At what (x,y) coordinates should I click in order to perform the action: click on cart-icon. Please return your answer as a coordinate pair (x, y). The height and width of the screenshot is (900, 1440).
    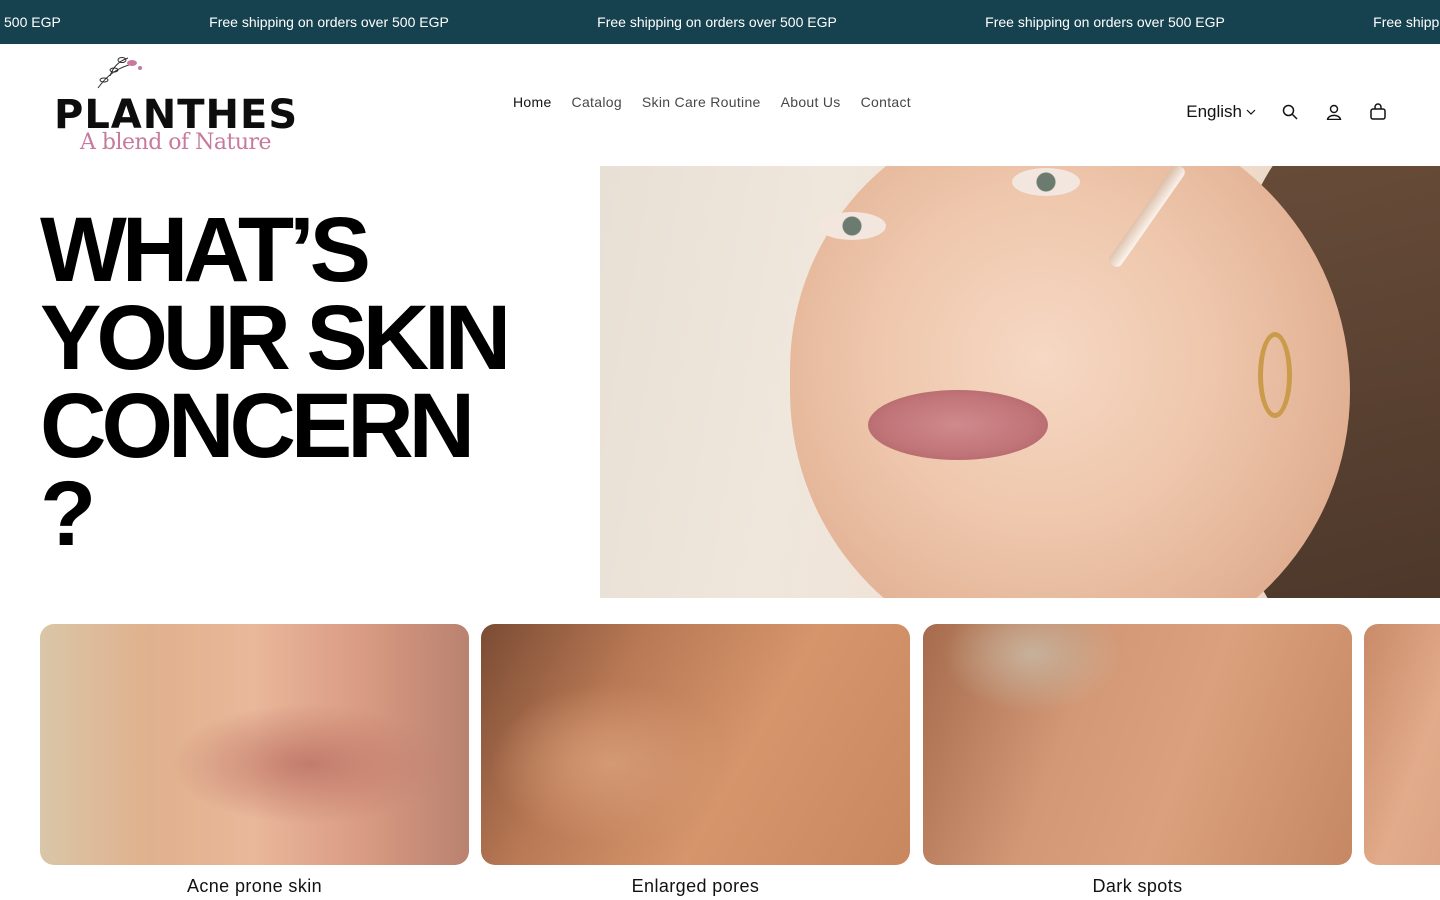
    Looking at the image, I should click on (1378, 111).